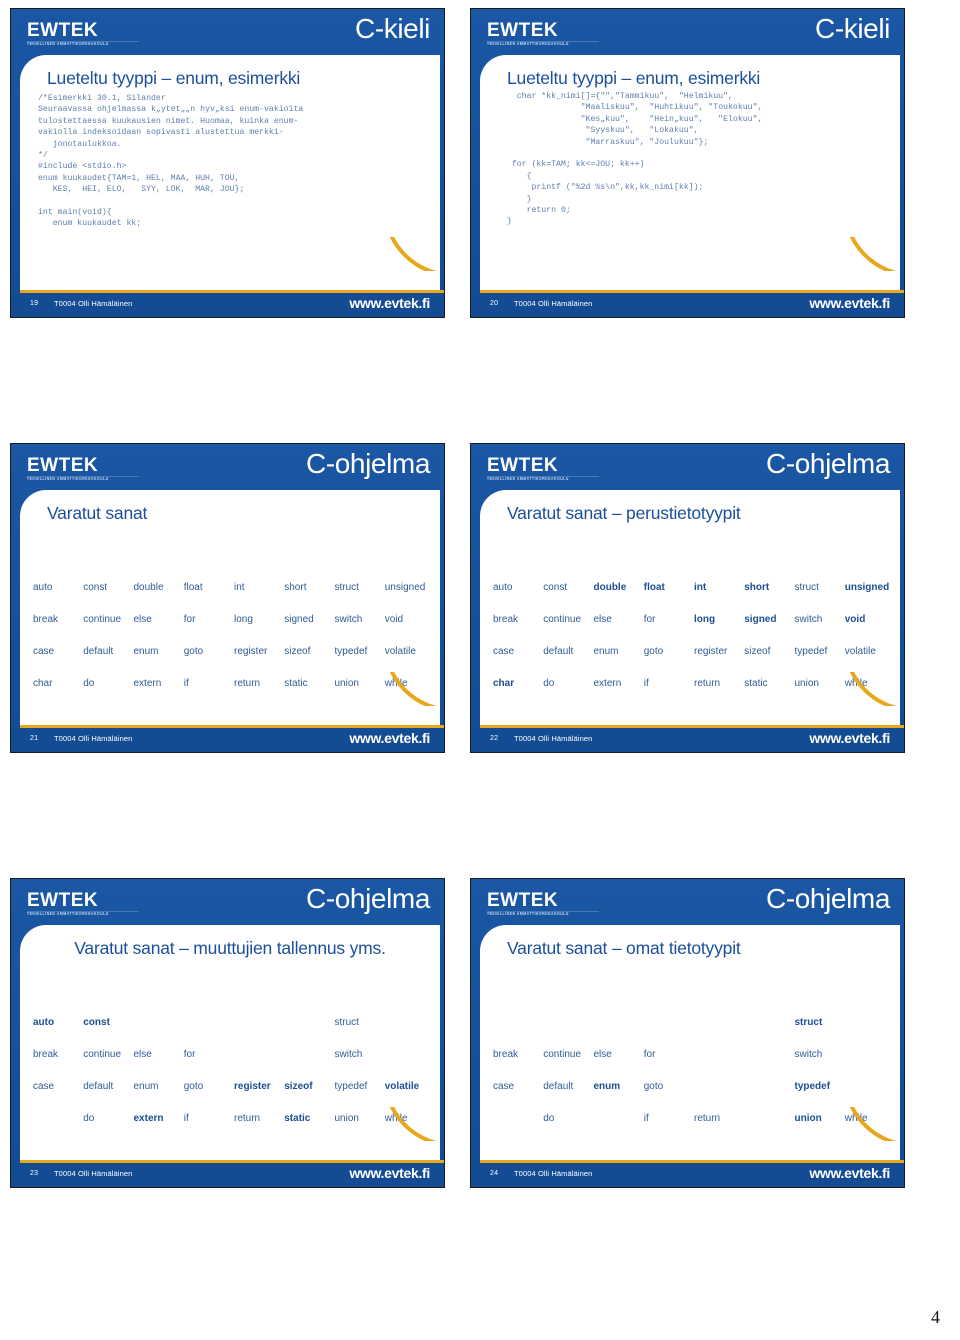 The width and height of the screenshot is (960, 1340). Describe the element at coordinates (935, 1317) in the screenshot. I see `page-number: 4` at that location.